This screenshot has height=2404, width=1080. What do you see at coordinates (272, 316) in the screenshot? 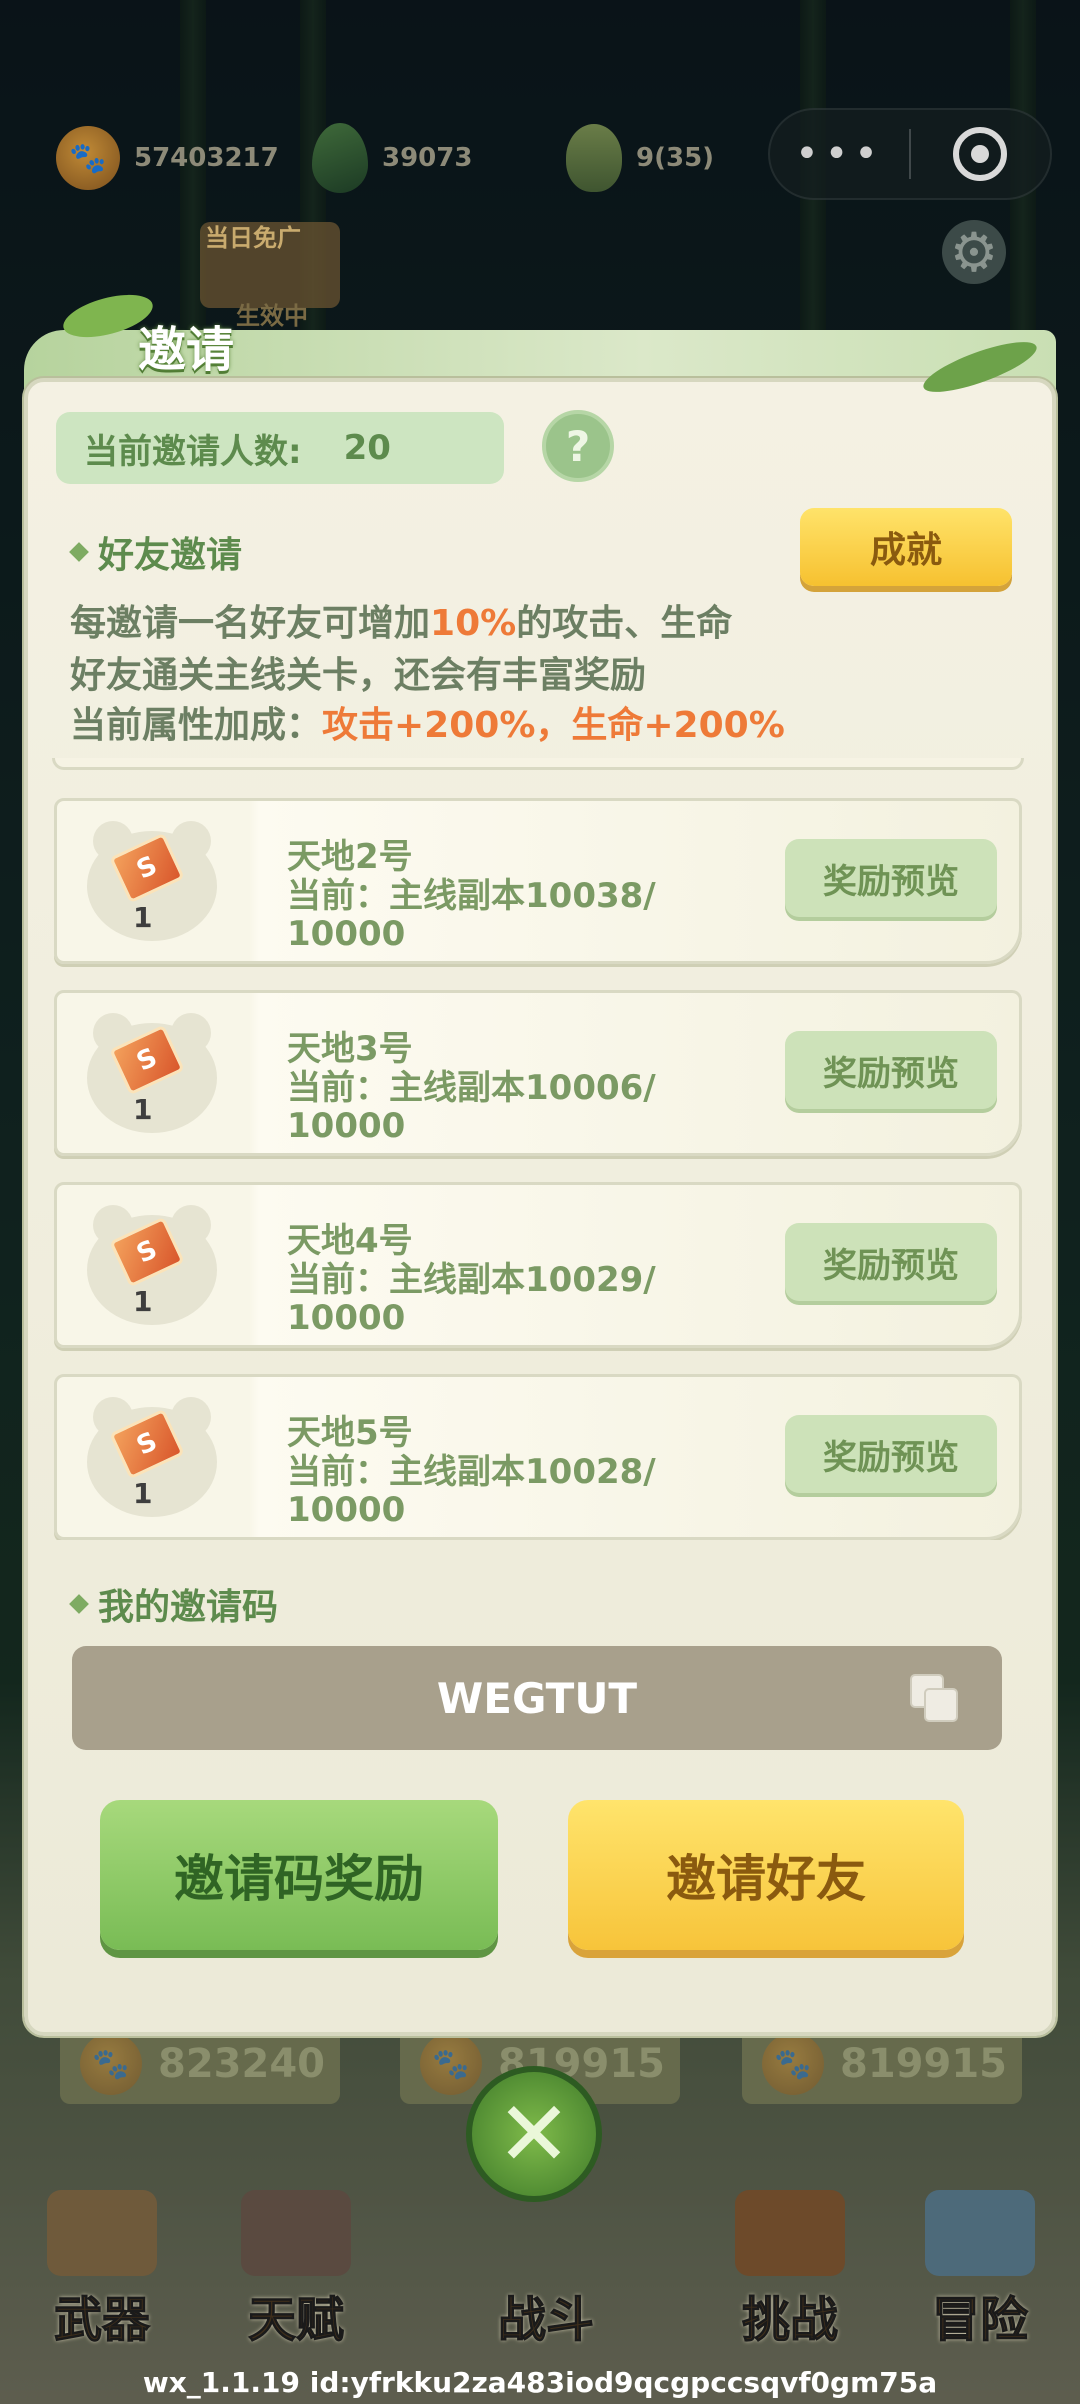
I see `daily-ad-free-status: 生效中` at bounding box center [272, 316].